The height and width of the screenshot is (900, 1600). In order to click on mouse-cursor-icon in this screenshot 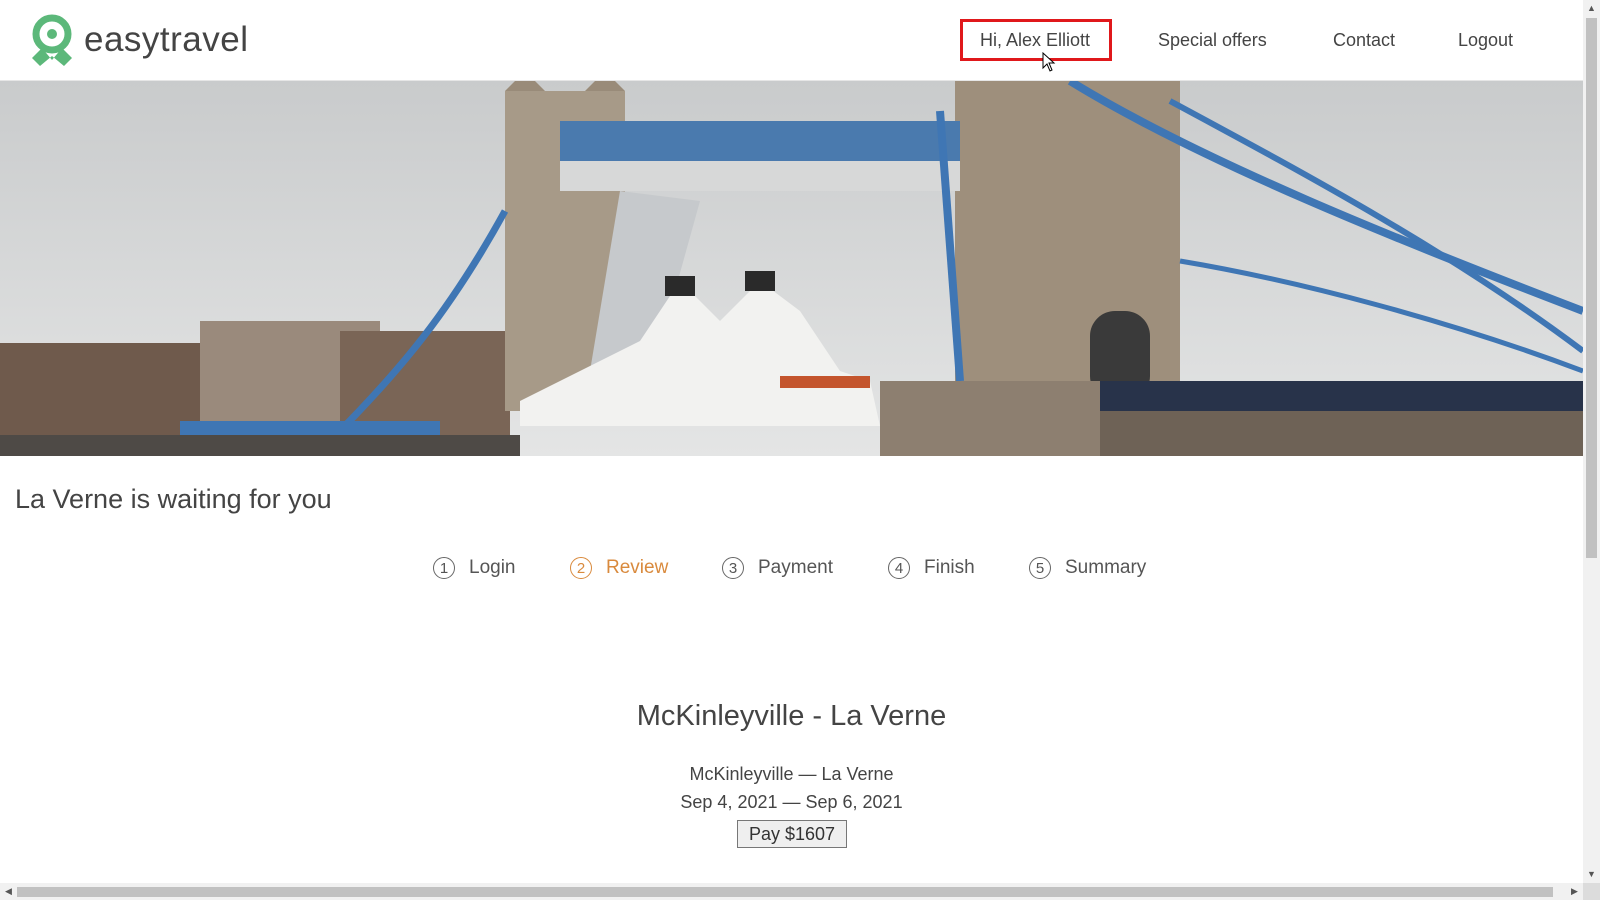, I will do `click(1049, 62)`.